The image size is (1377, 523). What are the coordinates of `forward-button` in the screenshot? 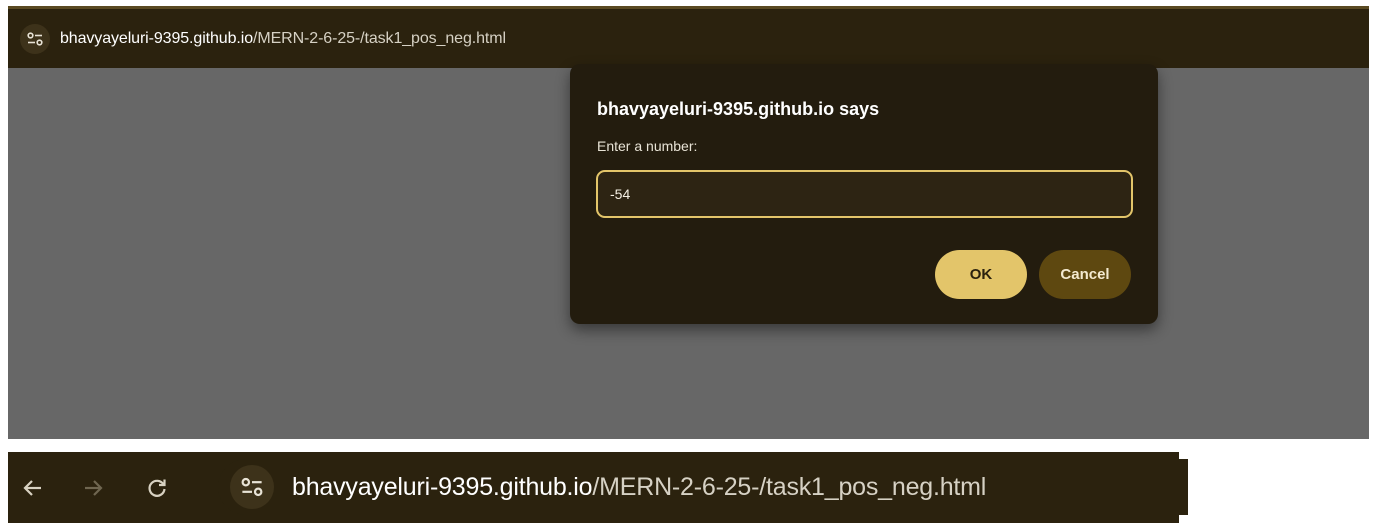 It's located at (93, 488).